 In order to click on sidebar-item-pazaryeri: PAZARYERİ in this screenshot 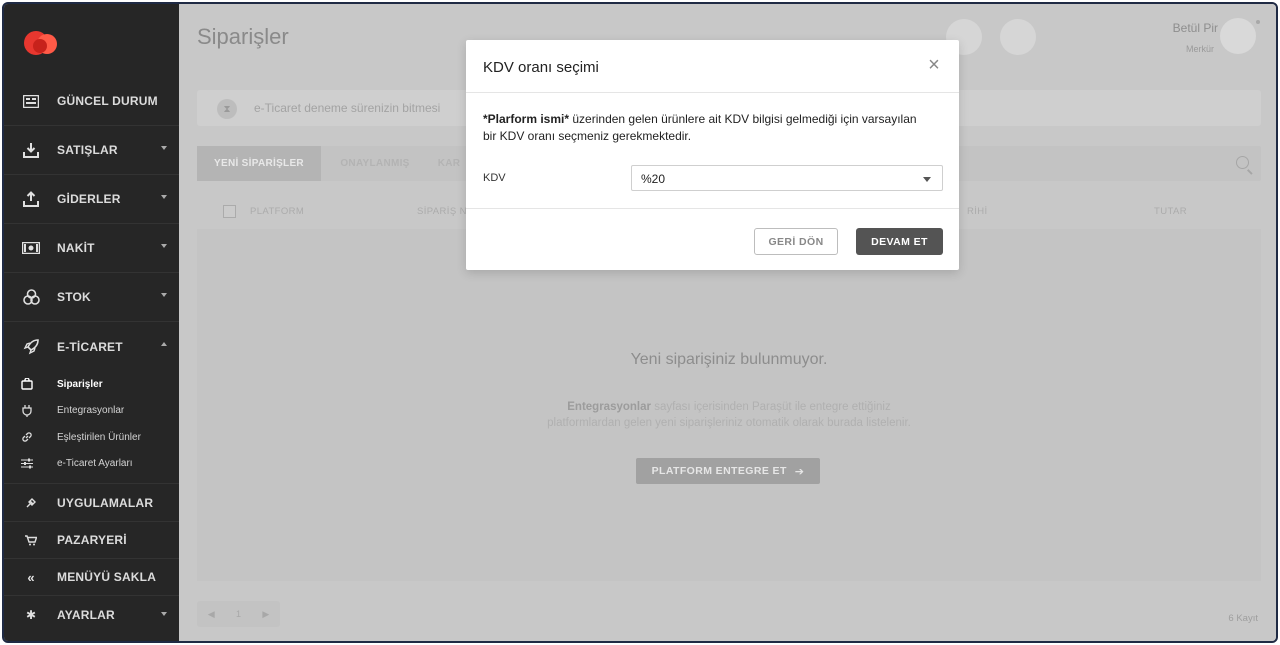, I will do `click(91, 540)`.